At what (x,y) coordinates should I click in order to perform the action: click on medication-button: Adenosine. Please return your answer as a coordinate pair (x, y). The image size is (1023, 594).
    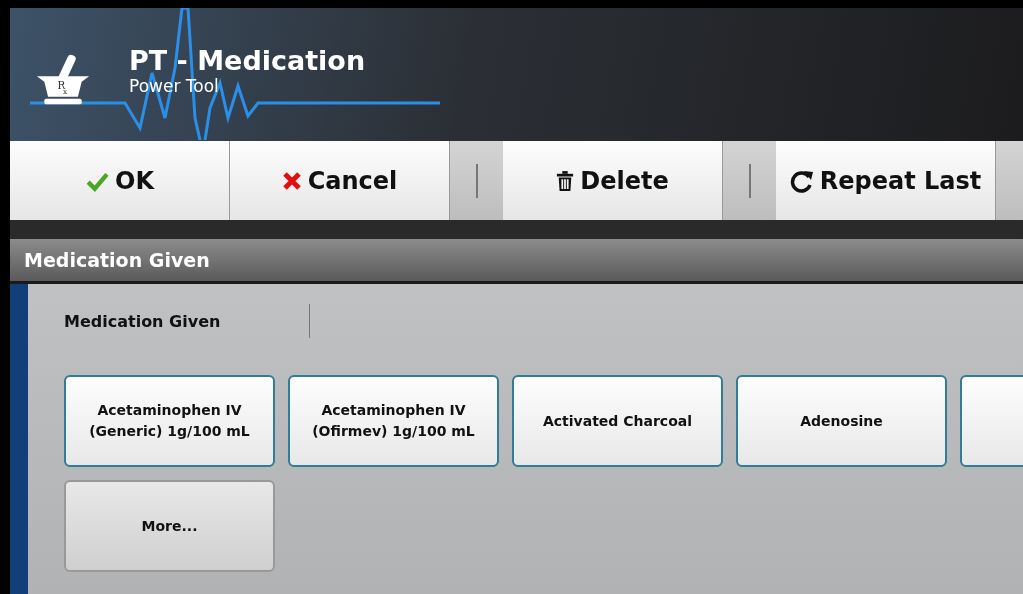
    Looking at the image, I should click on (841, 421).